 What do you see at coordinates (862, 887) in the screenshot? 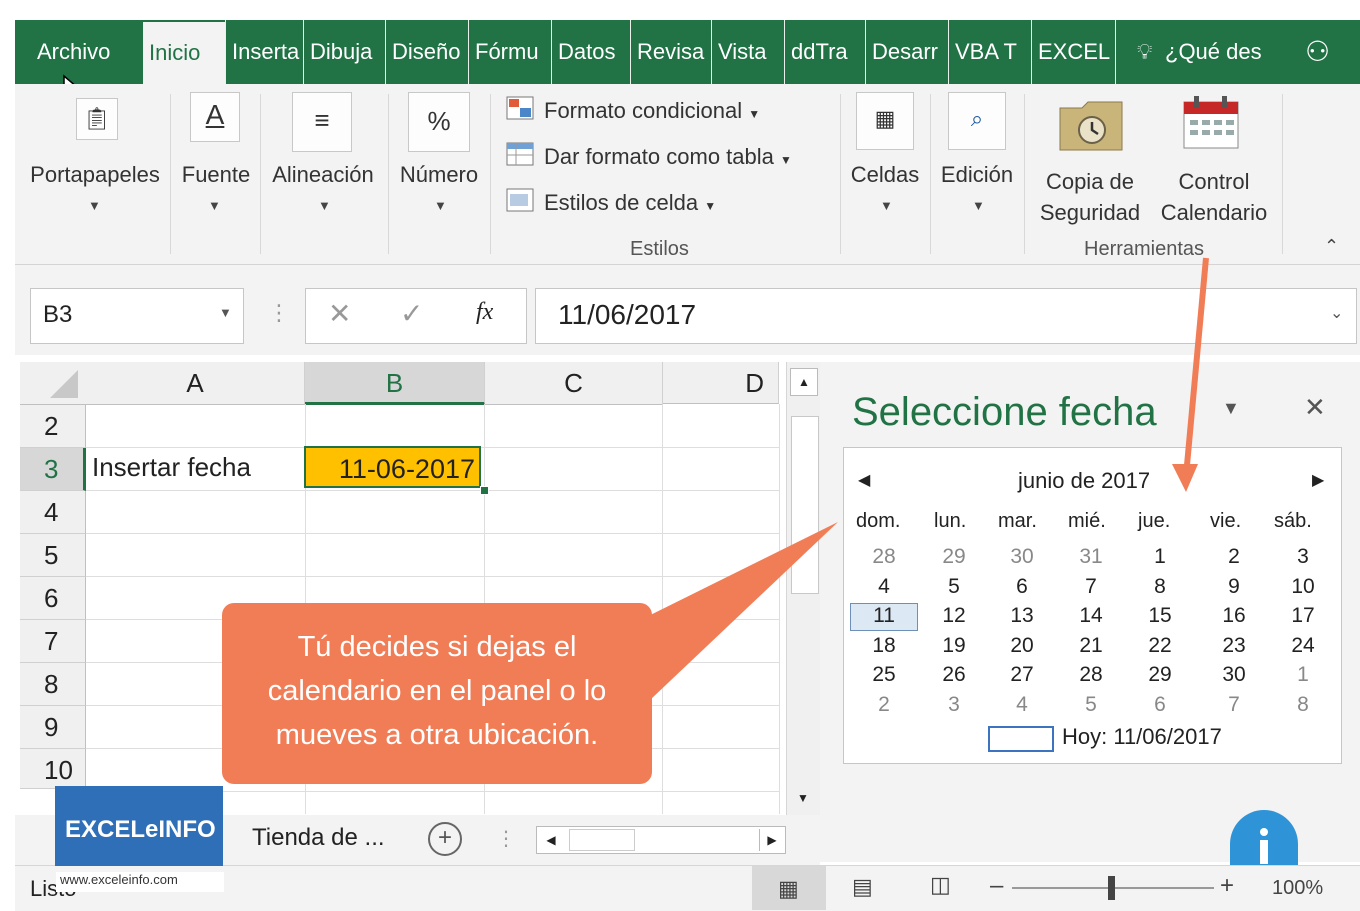
I see `page-layout-icon: ▤` at bounding box center [862, 887].